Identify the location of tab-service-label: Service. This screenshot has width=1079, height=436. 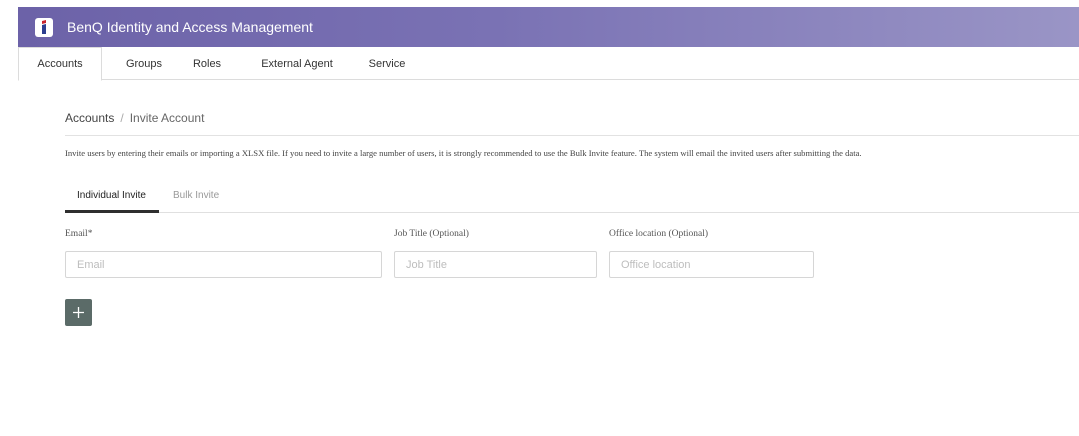
(387, 63).